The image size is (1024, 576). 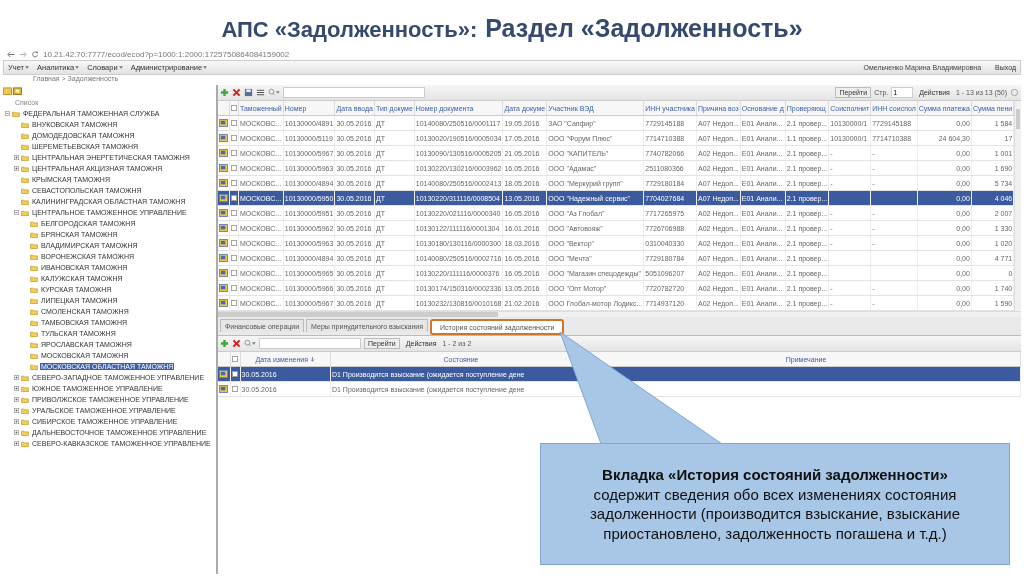 I want to click on reload-icon, so click(x=35, y=54).